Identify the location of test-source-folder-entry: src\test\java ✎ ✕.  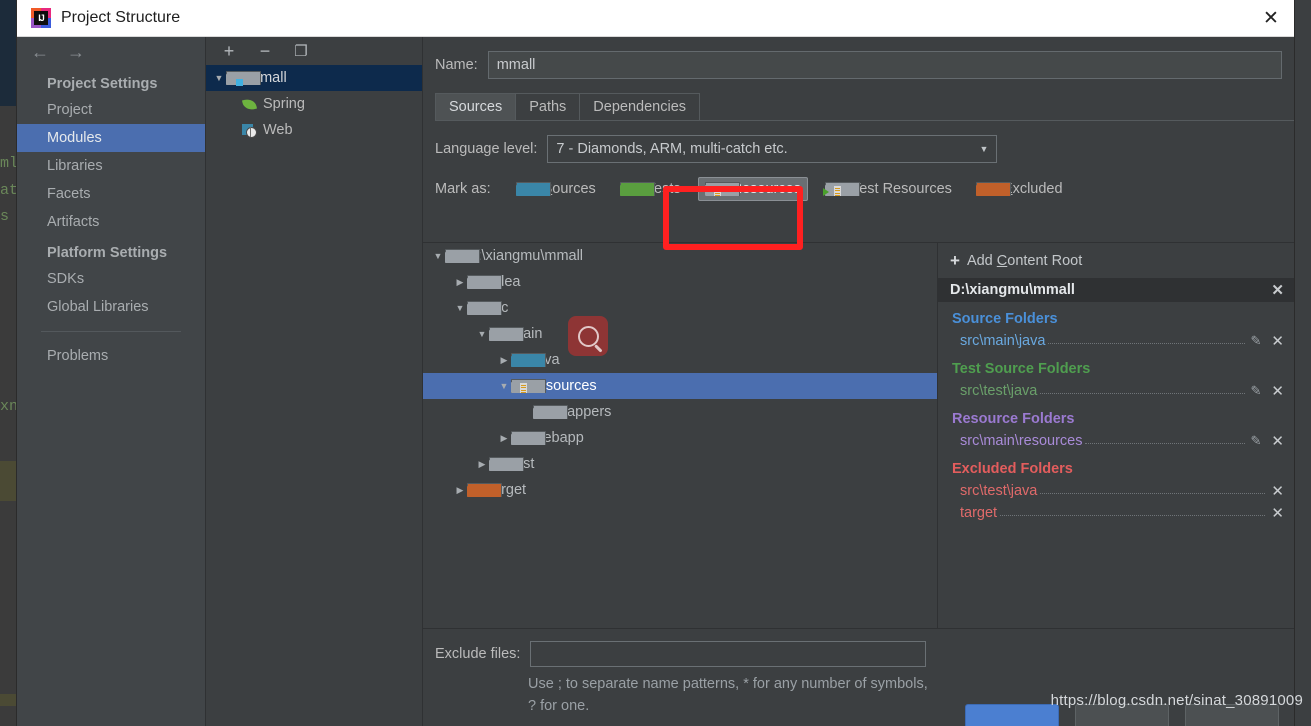
(1116, 391).